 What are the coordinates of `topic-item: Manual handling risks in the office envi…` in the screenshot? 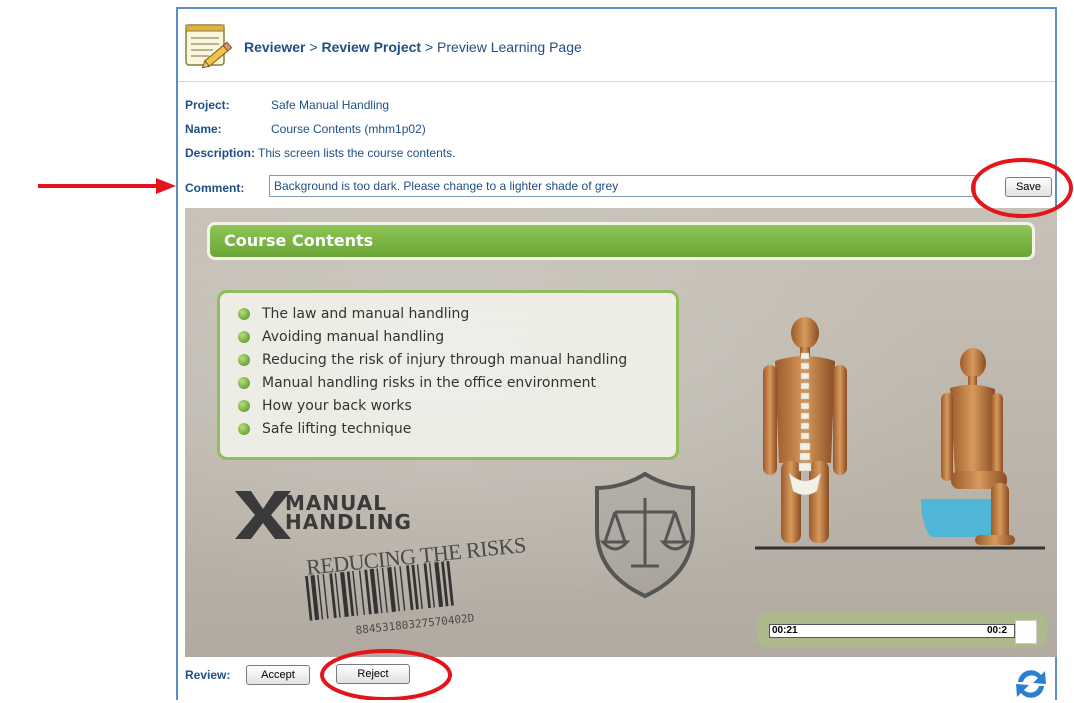 It's located at (457, 383).